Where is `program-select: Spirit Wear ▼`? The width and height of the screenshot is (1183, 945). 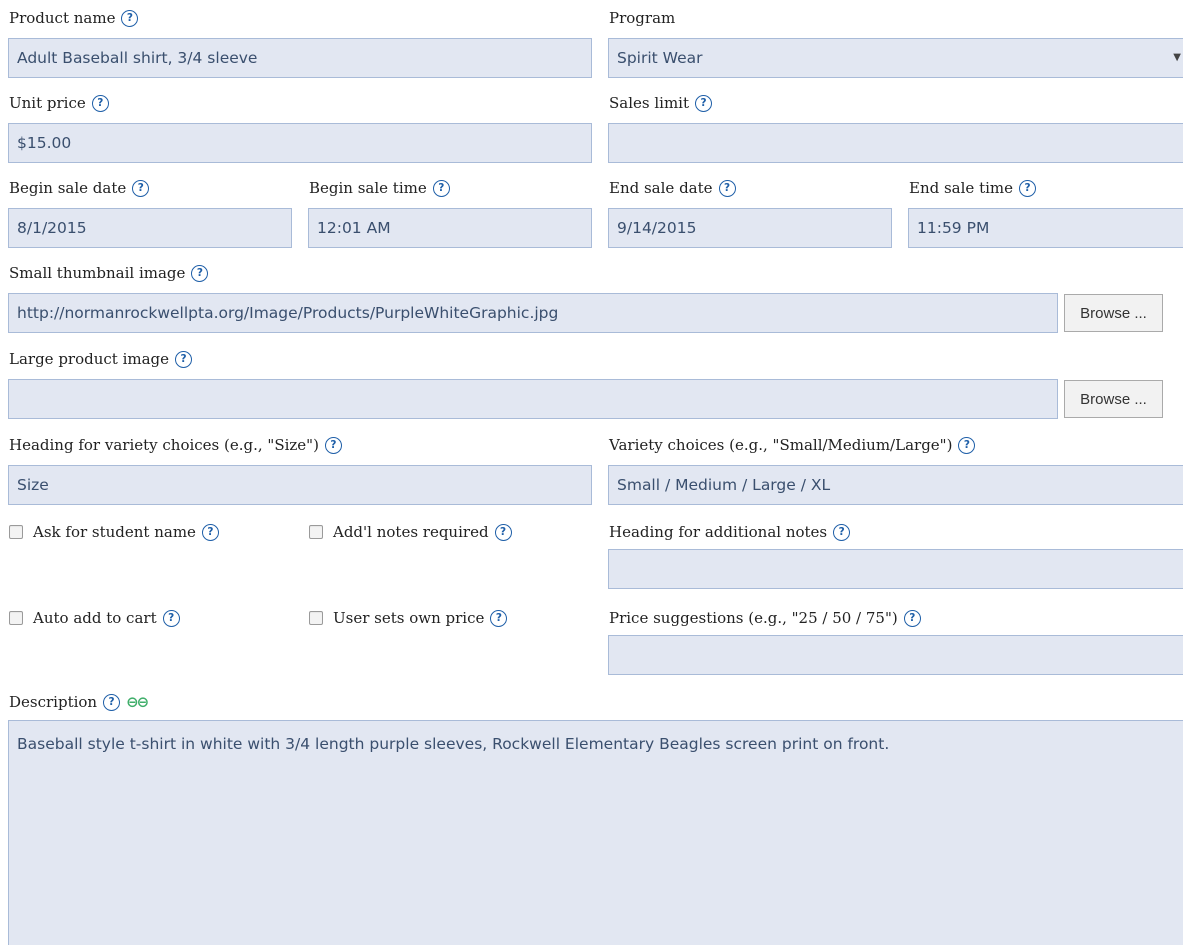
program-select: Spirit Wear ▼ is located at coordinates (895, 58).